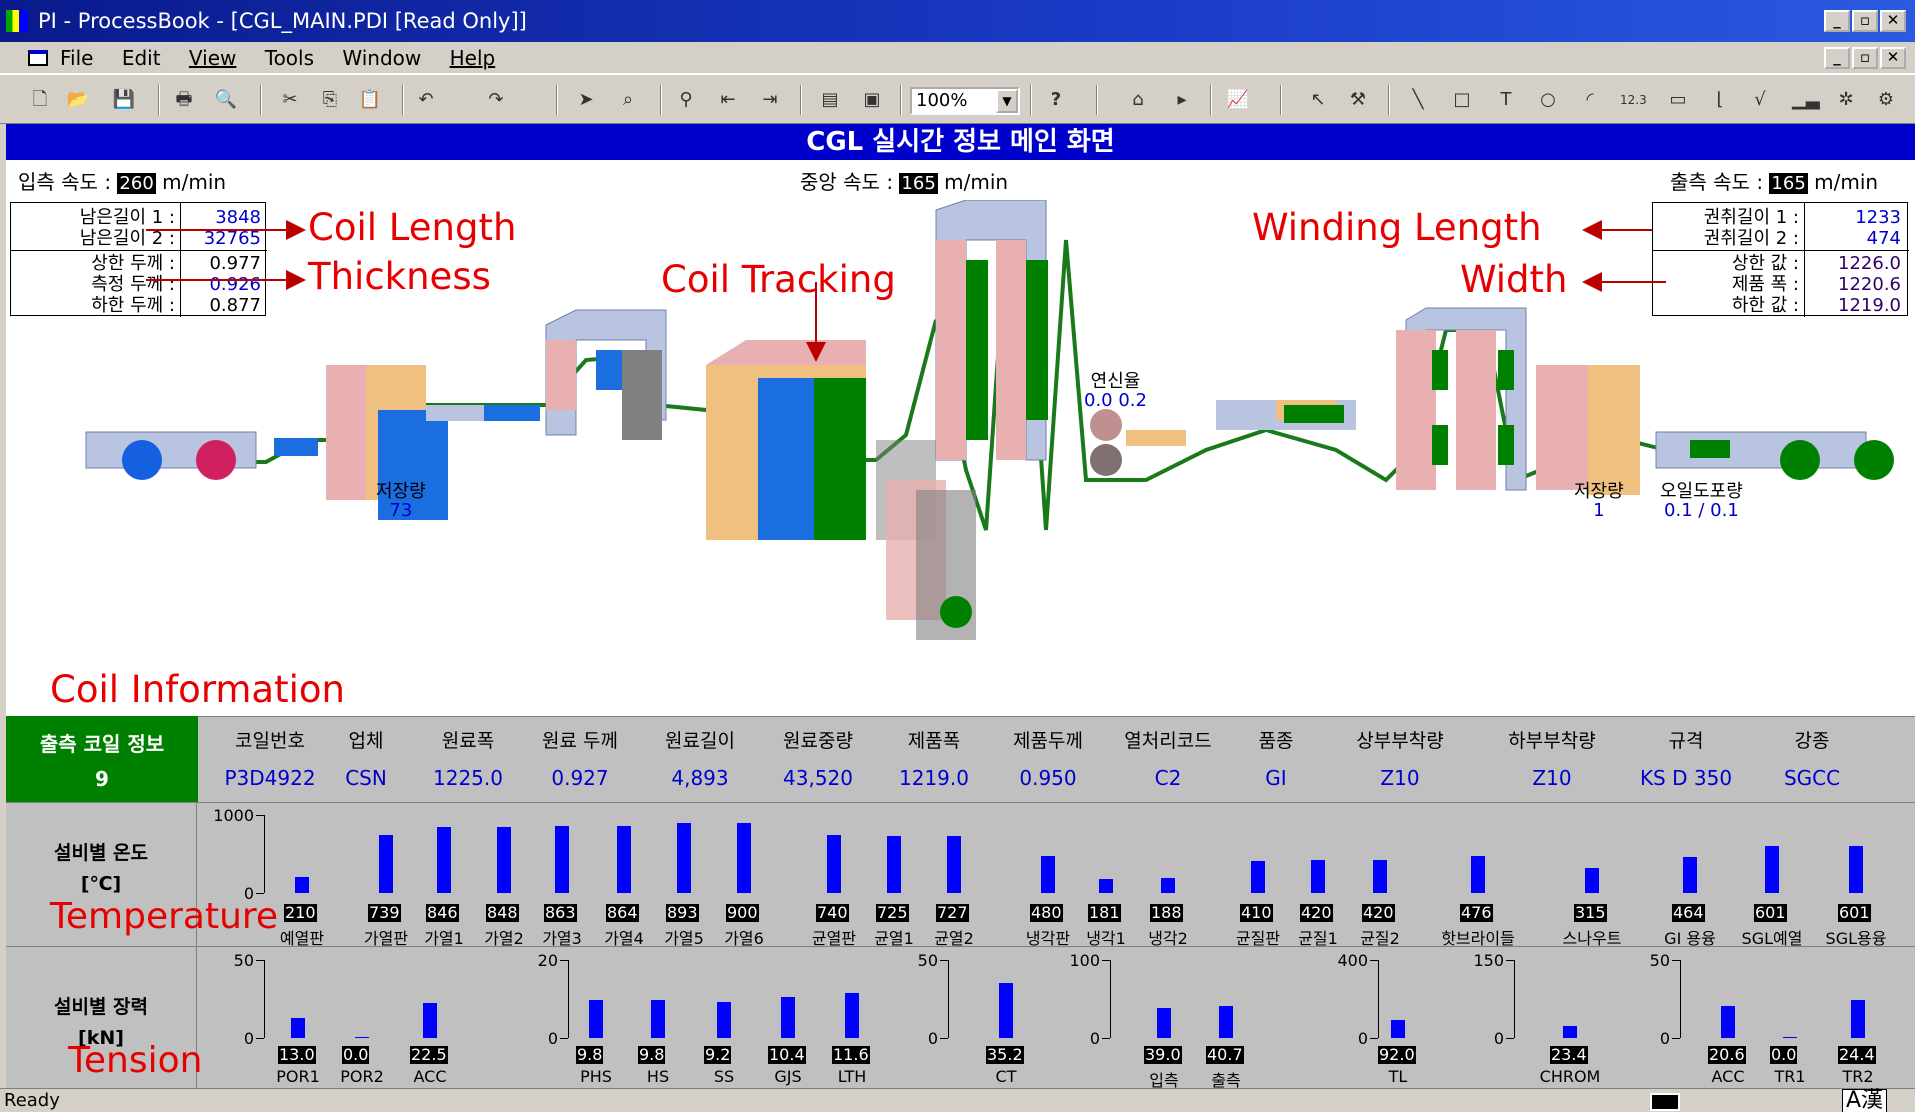 The width and height of the screenshot is (1915, 1112). What do you see at coordinates (1506, 100) in the screenshot?
I see `text-tool-icon: T` at bounding box center [1506, 100].